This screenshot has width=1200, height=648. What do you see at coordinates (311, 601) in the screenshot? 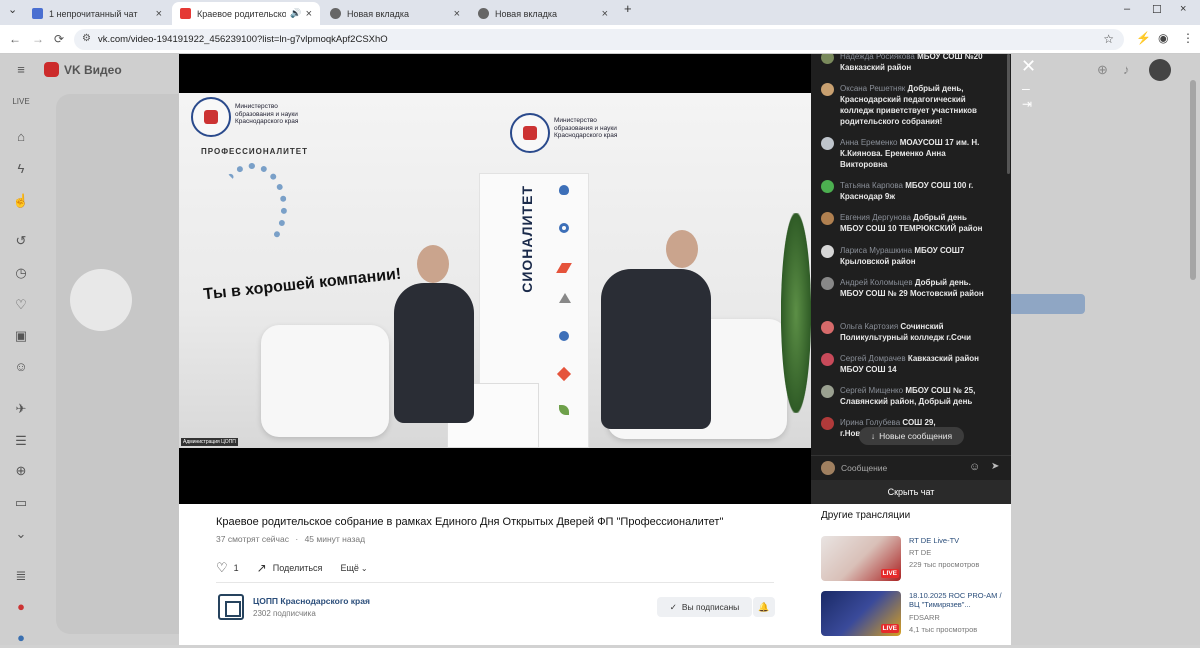
I see `channel-name: ЦОПП Краснодарского края` at bounding box center [311, 601].